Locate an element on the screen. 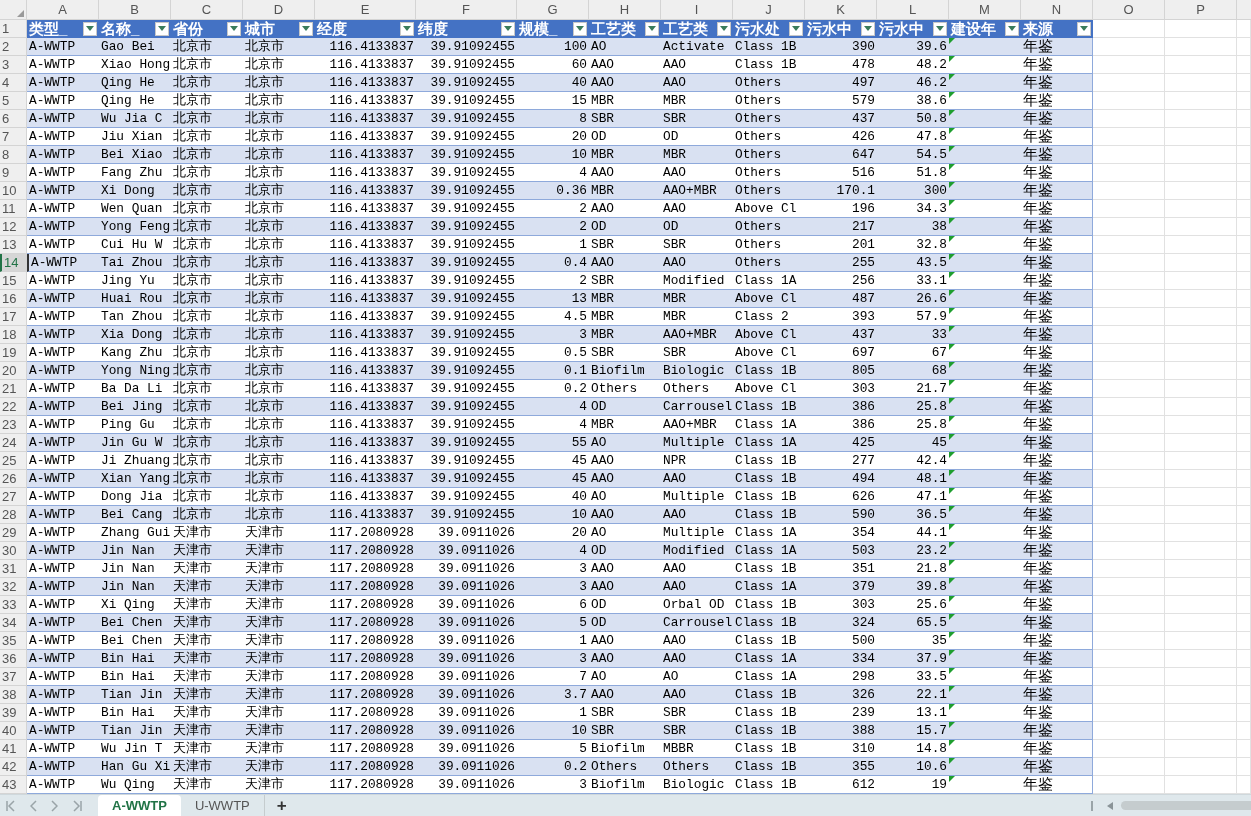 The image size is (1251, 816). add-sheet-button: + is located at coordinates (281, 805).